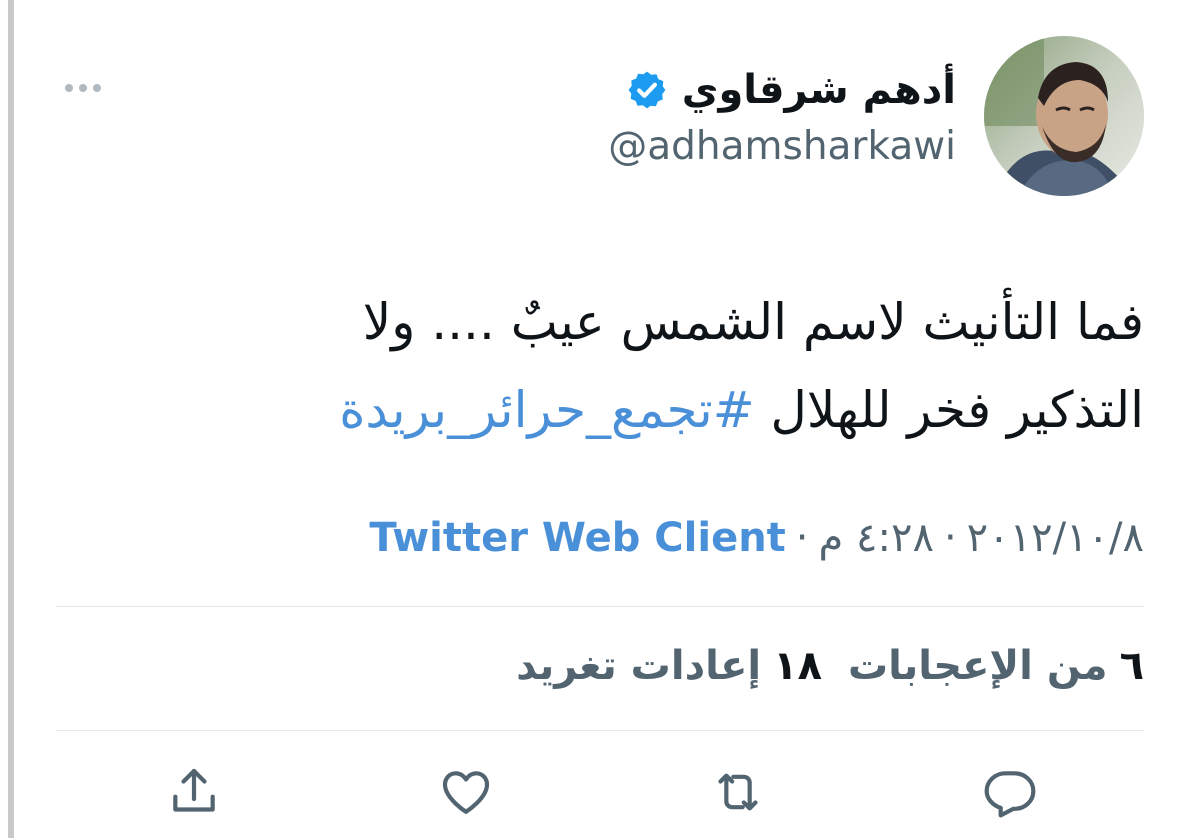 The image size is (1200, 838). What do you see at coordinates (830, 666) in the screenshot?
I see `engagement-stats: ١٨ إعادات تغريد ٦ من الإعجابات` at bounding box center [830, 666].